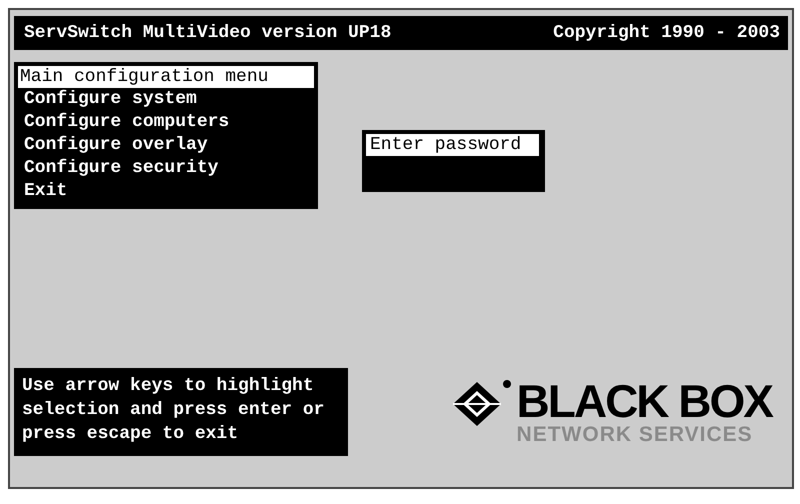  I want to click on help-text: Use arrow keys to highlight selection and press enter or press escape to exit, so click(181, 412).